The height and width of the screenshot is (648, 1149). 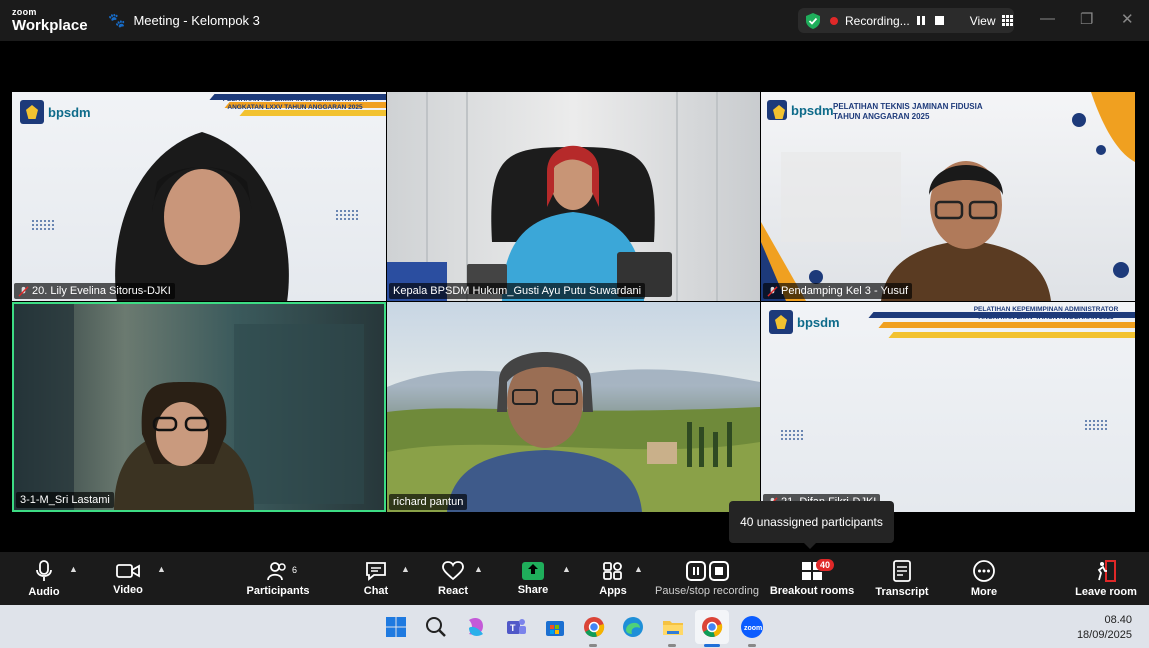 I want to click on video-label: Video, so click(x=128, y=589).